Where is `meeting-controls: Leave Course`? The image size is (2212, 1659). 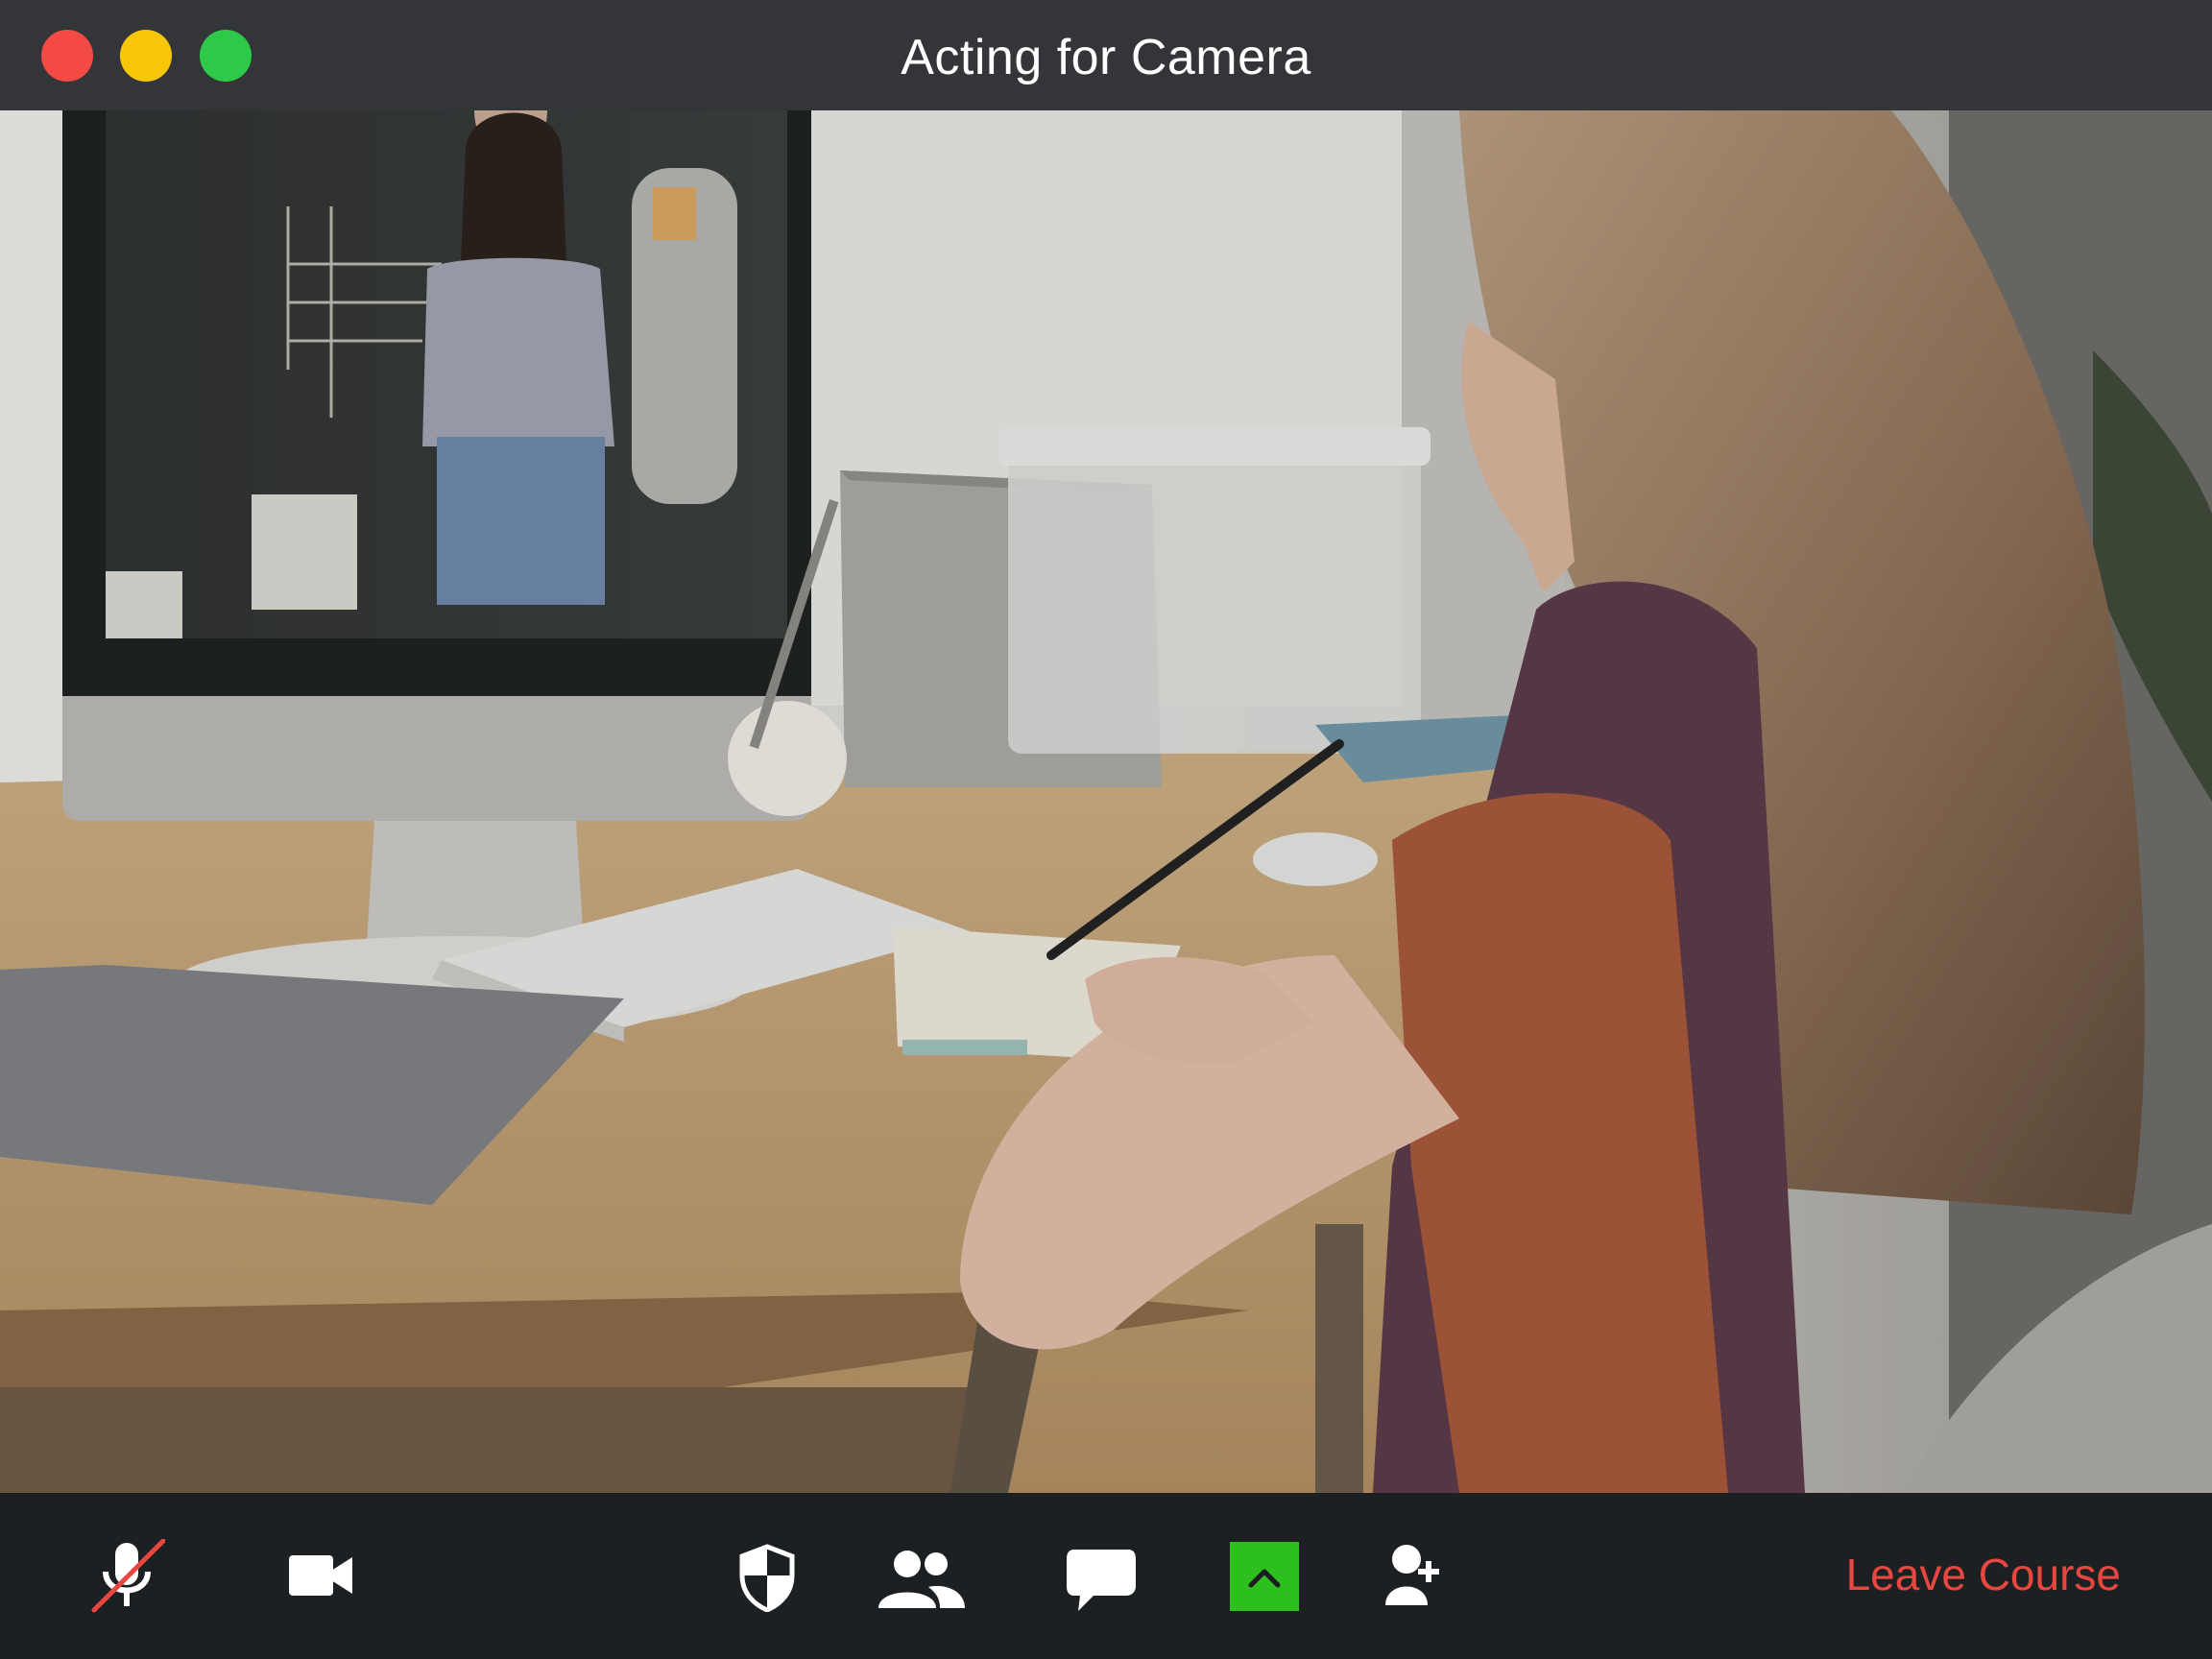 meeting-controls: Leave Course is located at coordinates (1106, 1576).